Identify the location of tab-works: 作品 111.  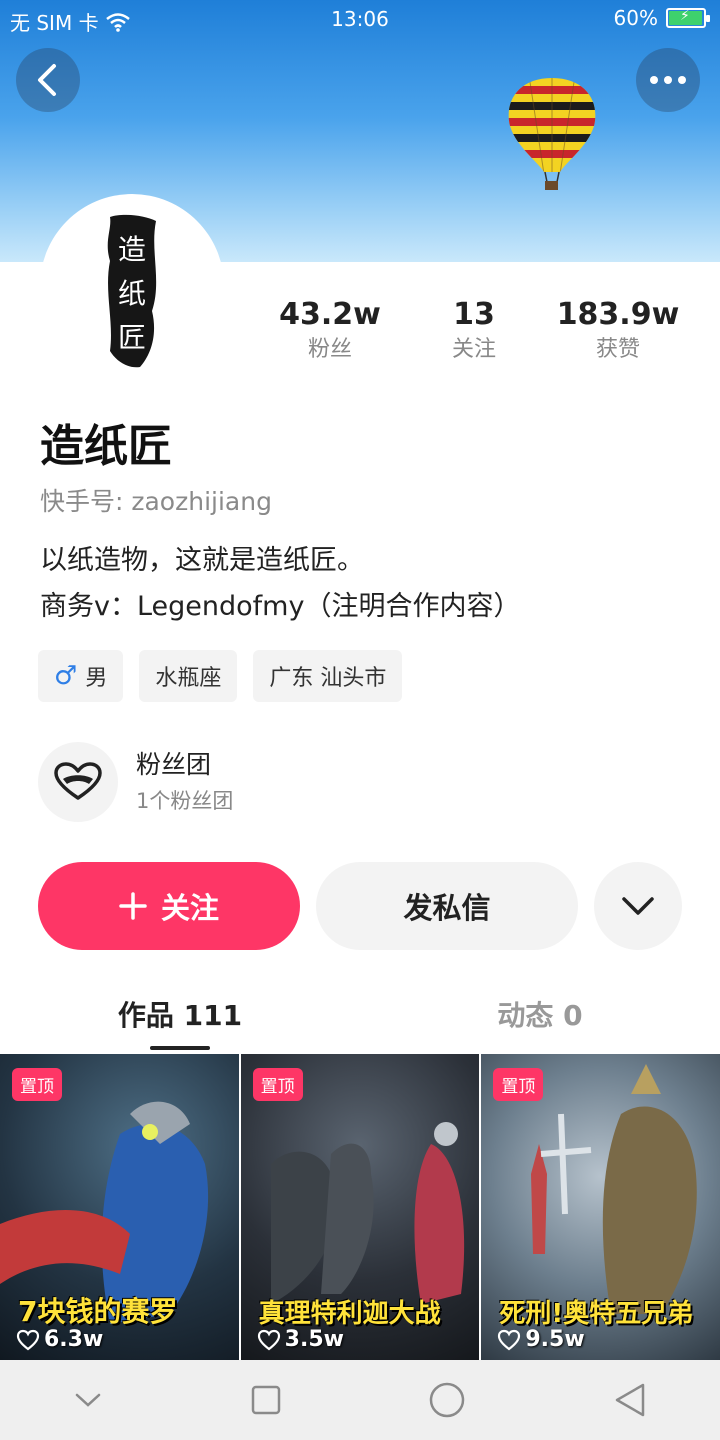
(180, 1014).